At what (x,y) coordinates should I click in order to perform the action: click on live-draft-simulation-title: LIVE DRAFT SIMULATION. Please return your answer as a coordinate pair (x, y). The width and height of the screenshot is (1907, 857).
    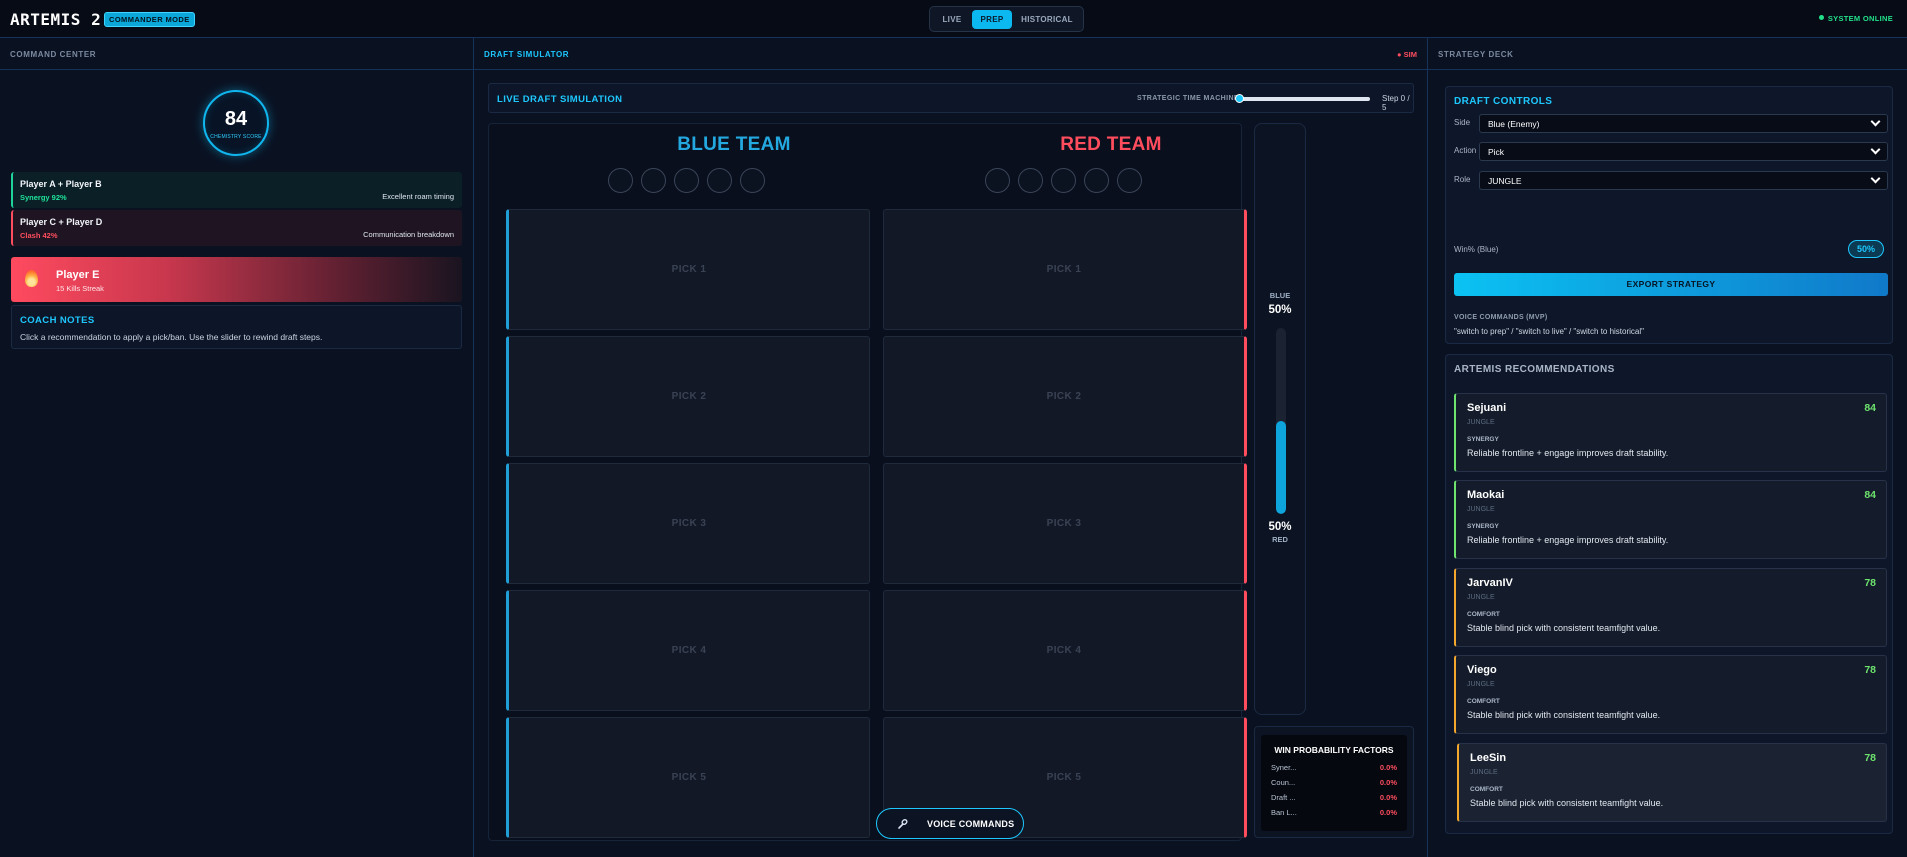
    Looking at the image, I should click on (560, 99).